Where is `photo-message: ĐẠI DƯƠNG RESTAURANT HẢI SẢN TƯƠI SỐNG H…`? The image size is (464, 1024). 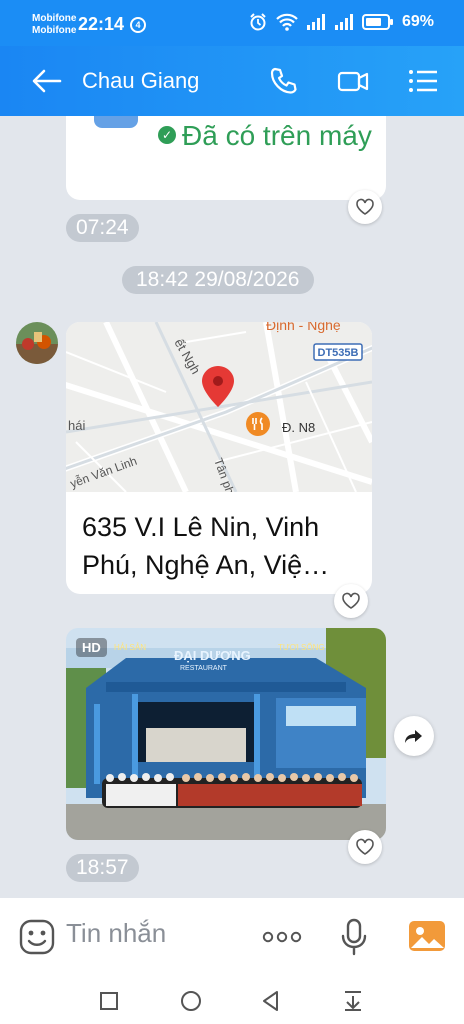
photo-message: ĐẠI DƯƠNG RESTAURANT HẢI SẢN TƯƠI SỐNG H… is located at coordinates (226, 734).